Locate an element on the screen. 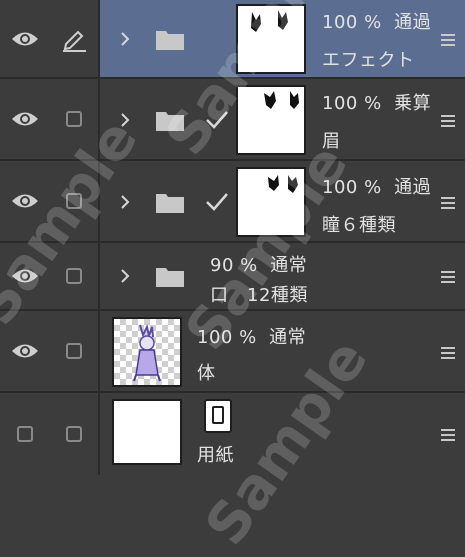  layer-row-pupils: 100 % 通過 瞳６種類 is located at coordinates (232, 202).